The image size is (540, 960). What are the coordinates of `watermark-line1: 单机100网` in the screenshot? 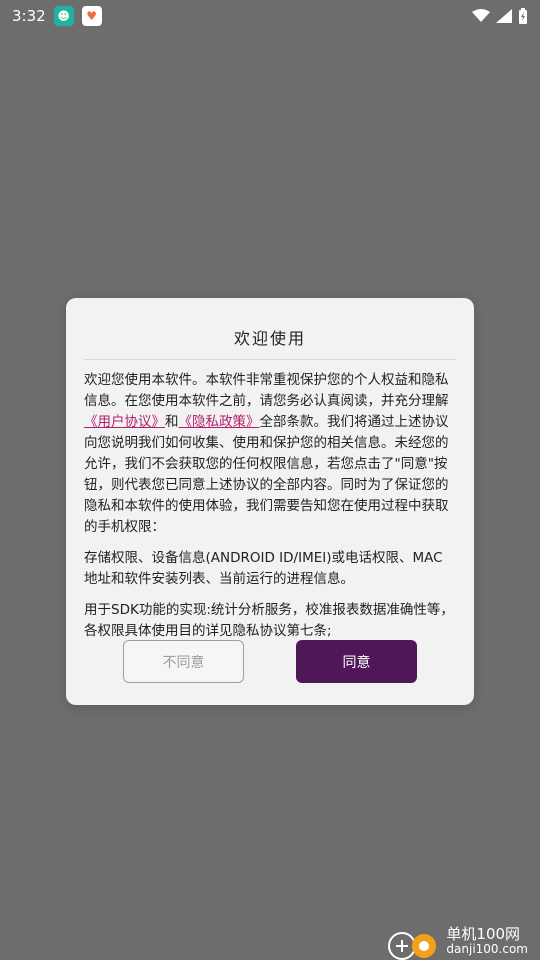 It's located at (483, 934).